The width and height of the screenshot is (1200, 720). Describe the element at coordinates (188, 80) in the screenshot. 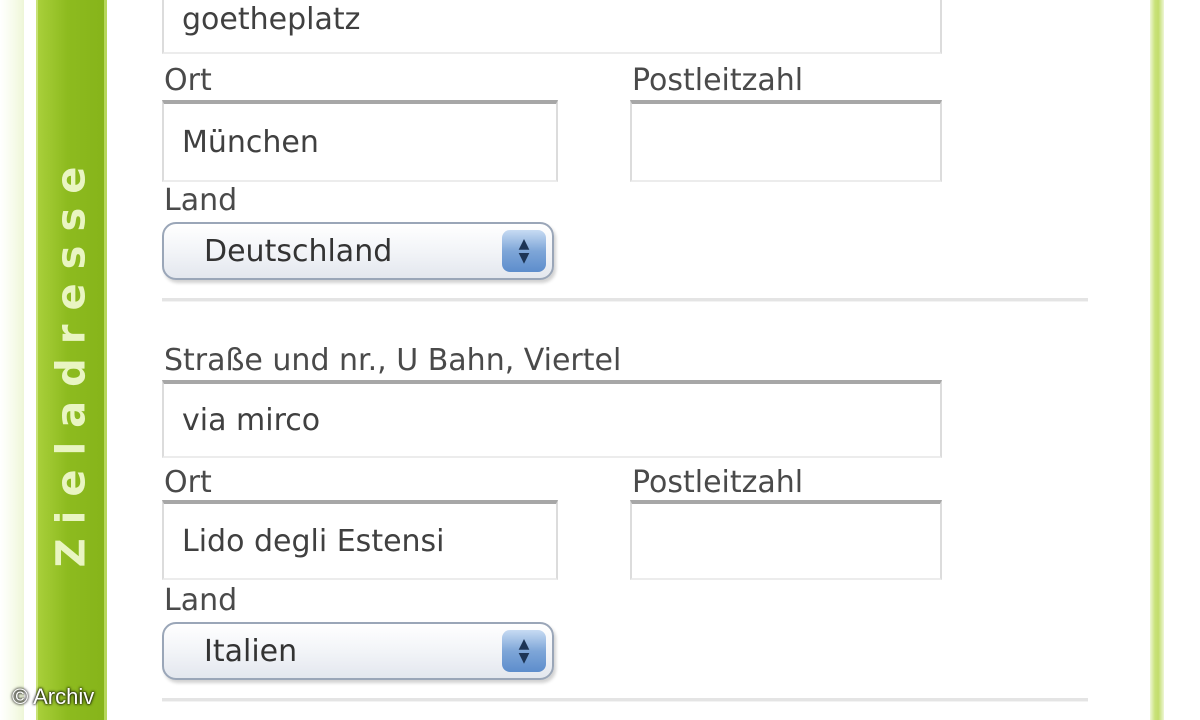

I see `city-label-1: Ort` at that location.